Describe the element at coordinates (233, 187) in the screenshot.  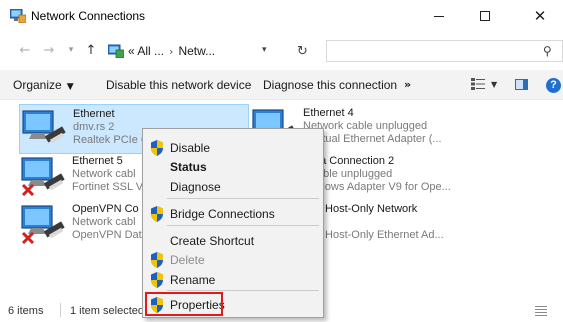
I see `menu-item-diagnose: Diagnose` at that location.